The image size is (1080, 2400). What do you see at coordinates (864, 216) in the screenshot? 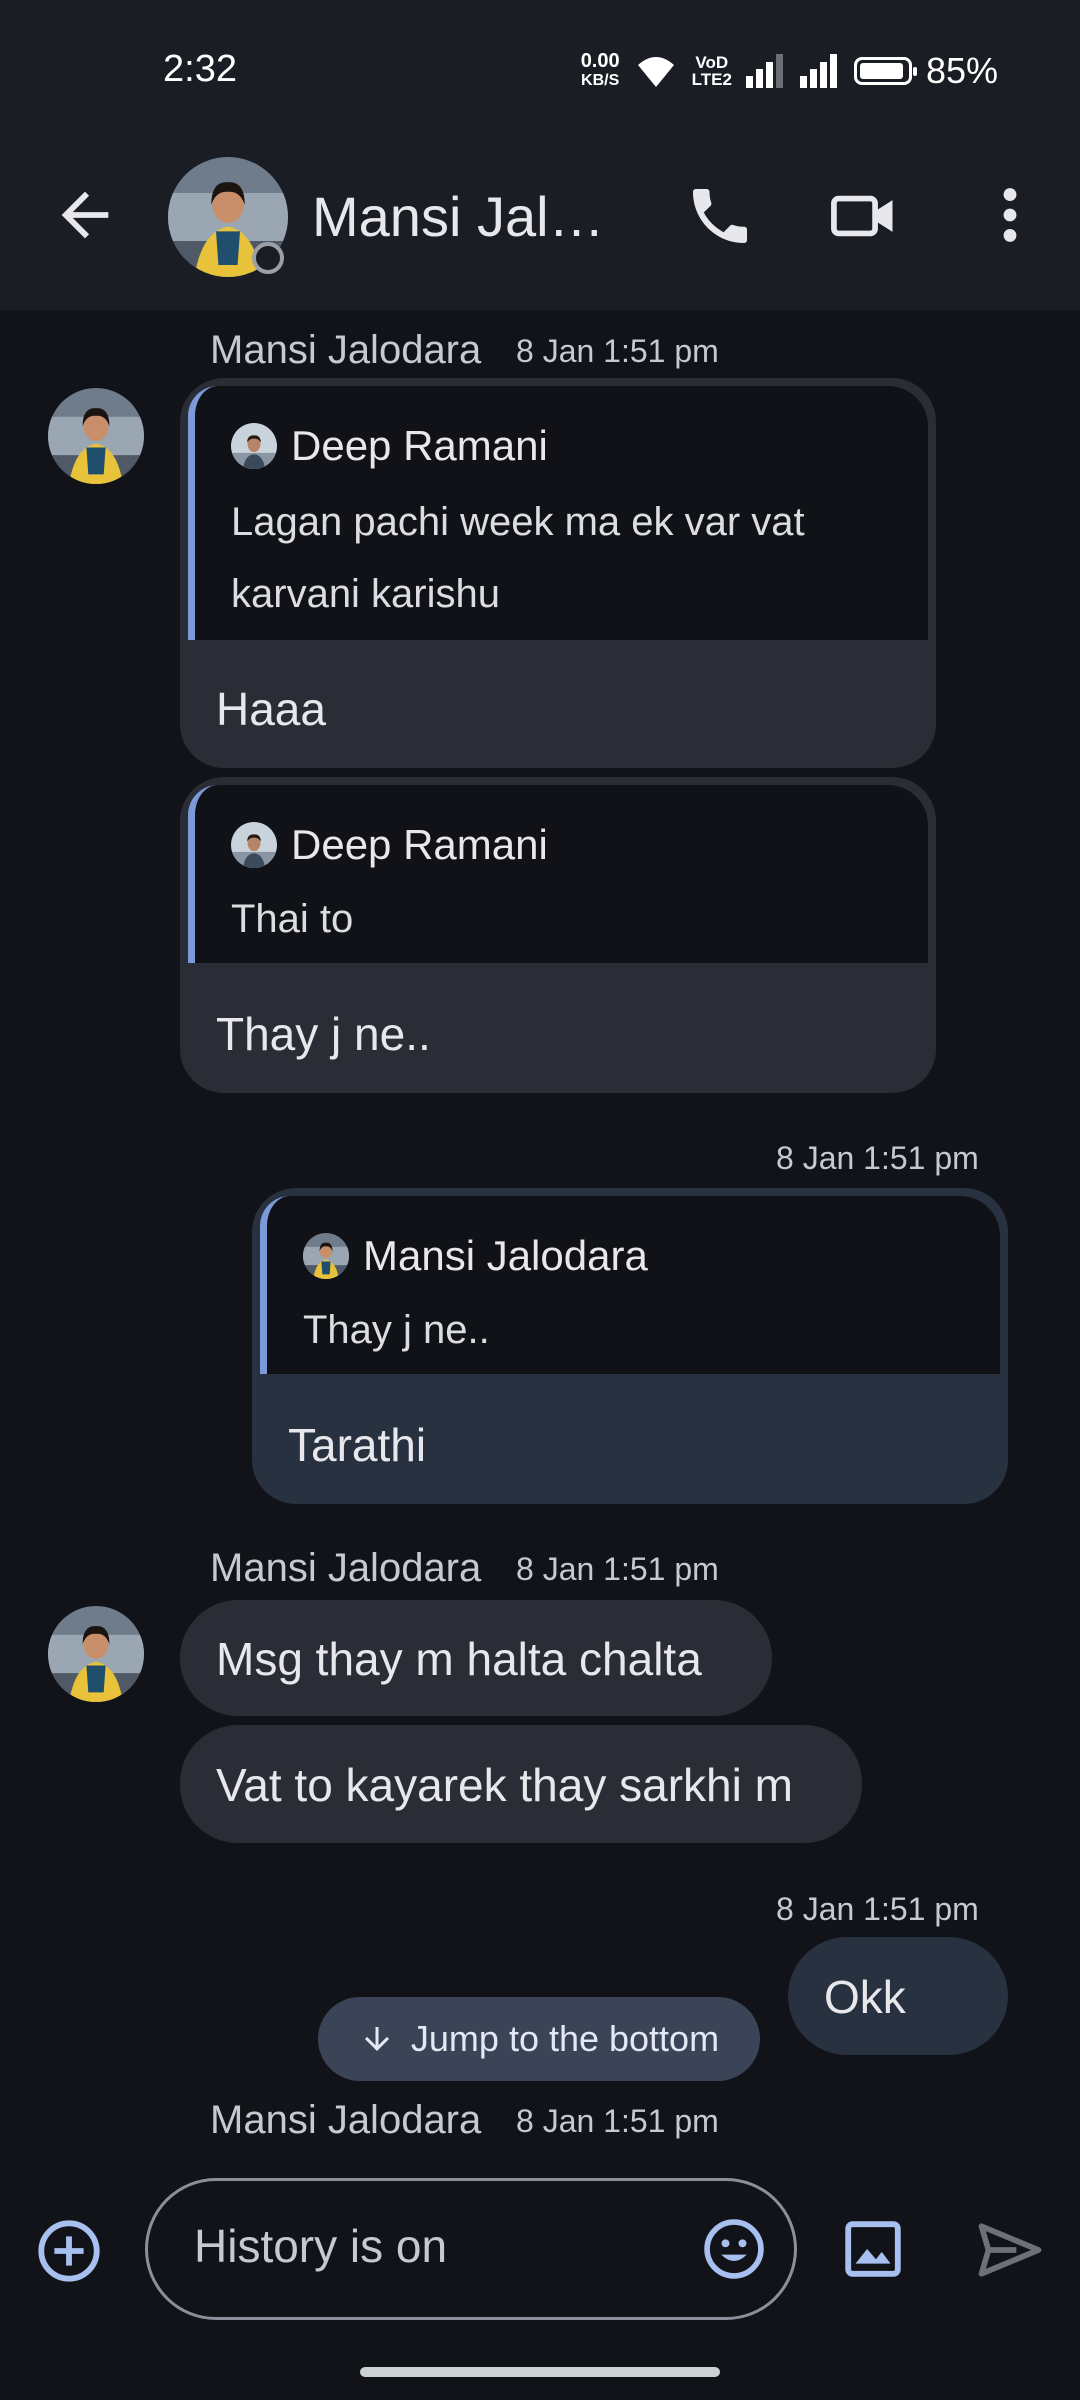
I see `video-call-icon` at bounding box center [864, 216].